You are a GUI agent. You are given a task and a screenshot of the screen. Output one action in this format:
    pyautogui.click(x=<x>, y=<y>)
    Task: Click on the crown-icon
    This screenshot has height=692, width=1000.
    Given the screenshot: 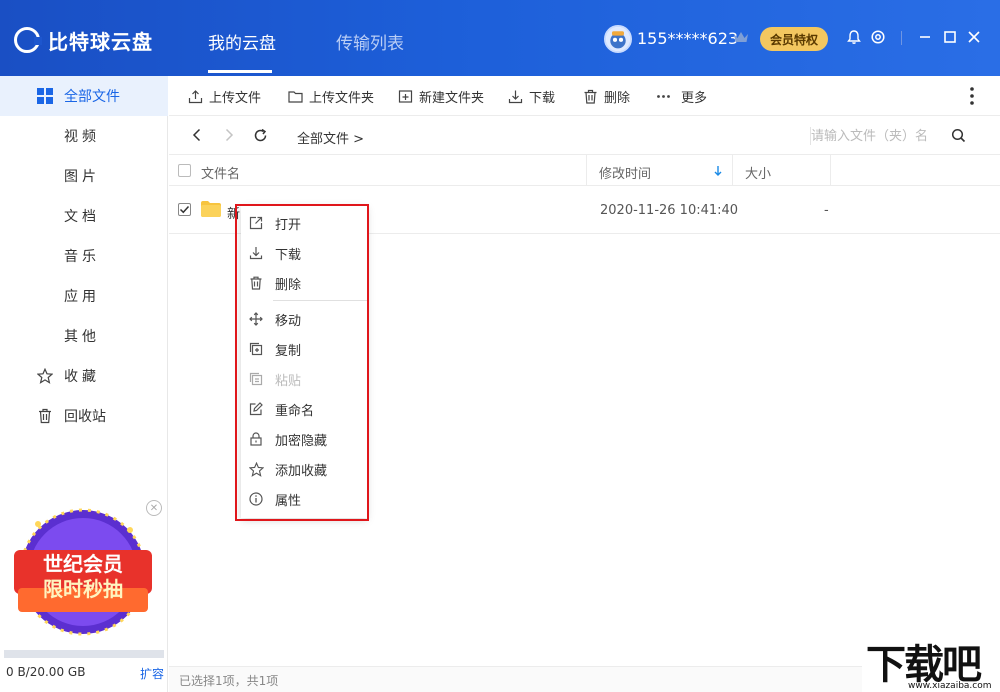 What is the action you would take?
    pyautogui.click(x=741, y=37)
    